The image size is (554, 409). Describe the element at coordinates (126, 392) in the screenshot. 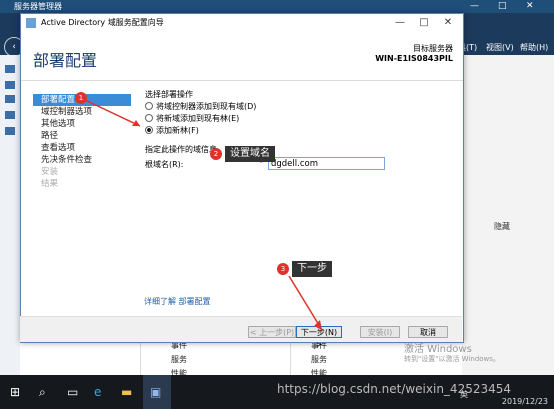

I see `file-explorer-icon: ▬` at that location.